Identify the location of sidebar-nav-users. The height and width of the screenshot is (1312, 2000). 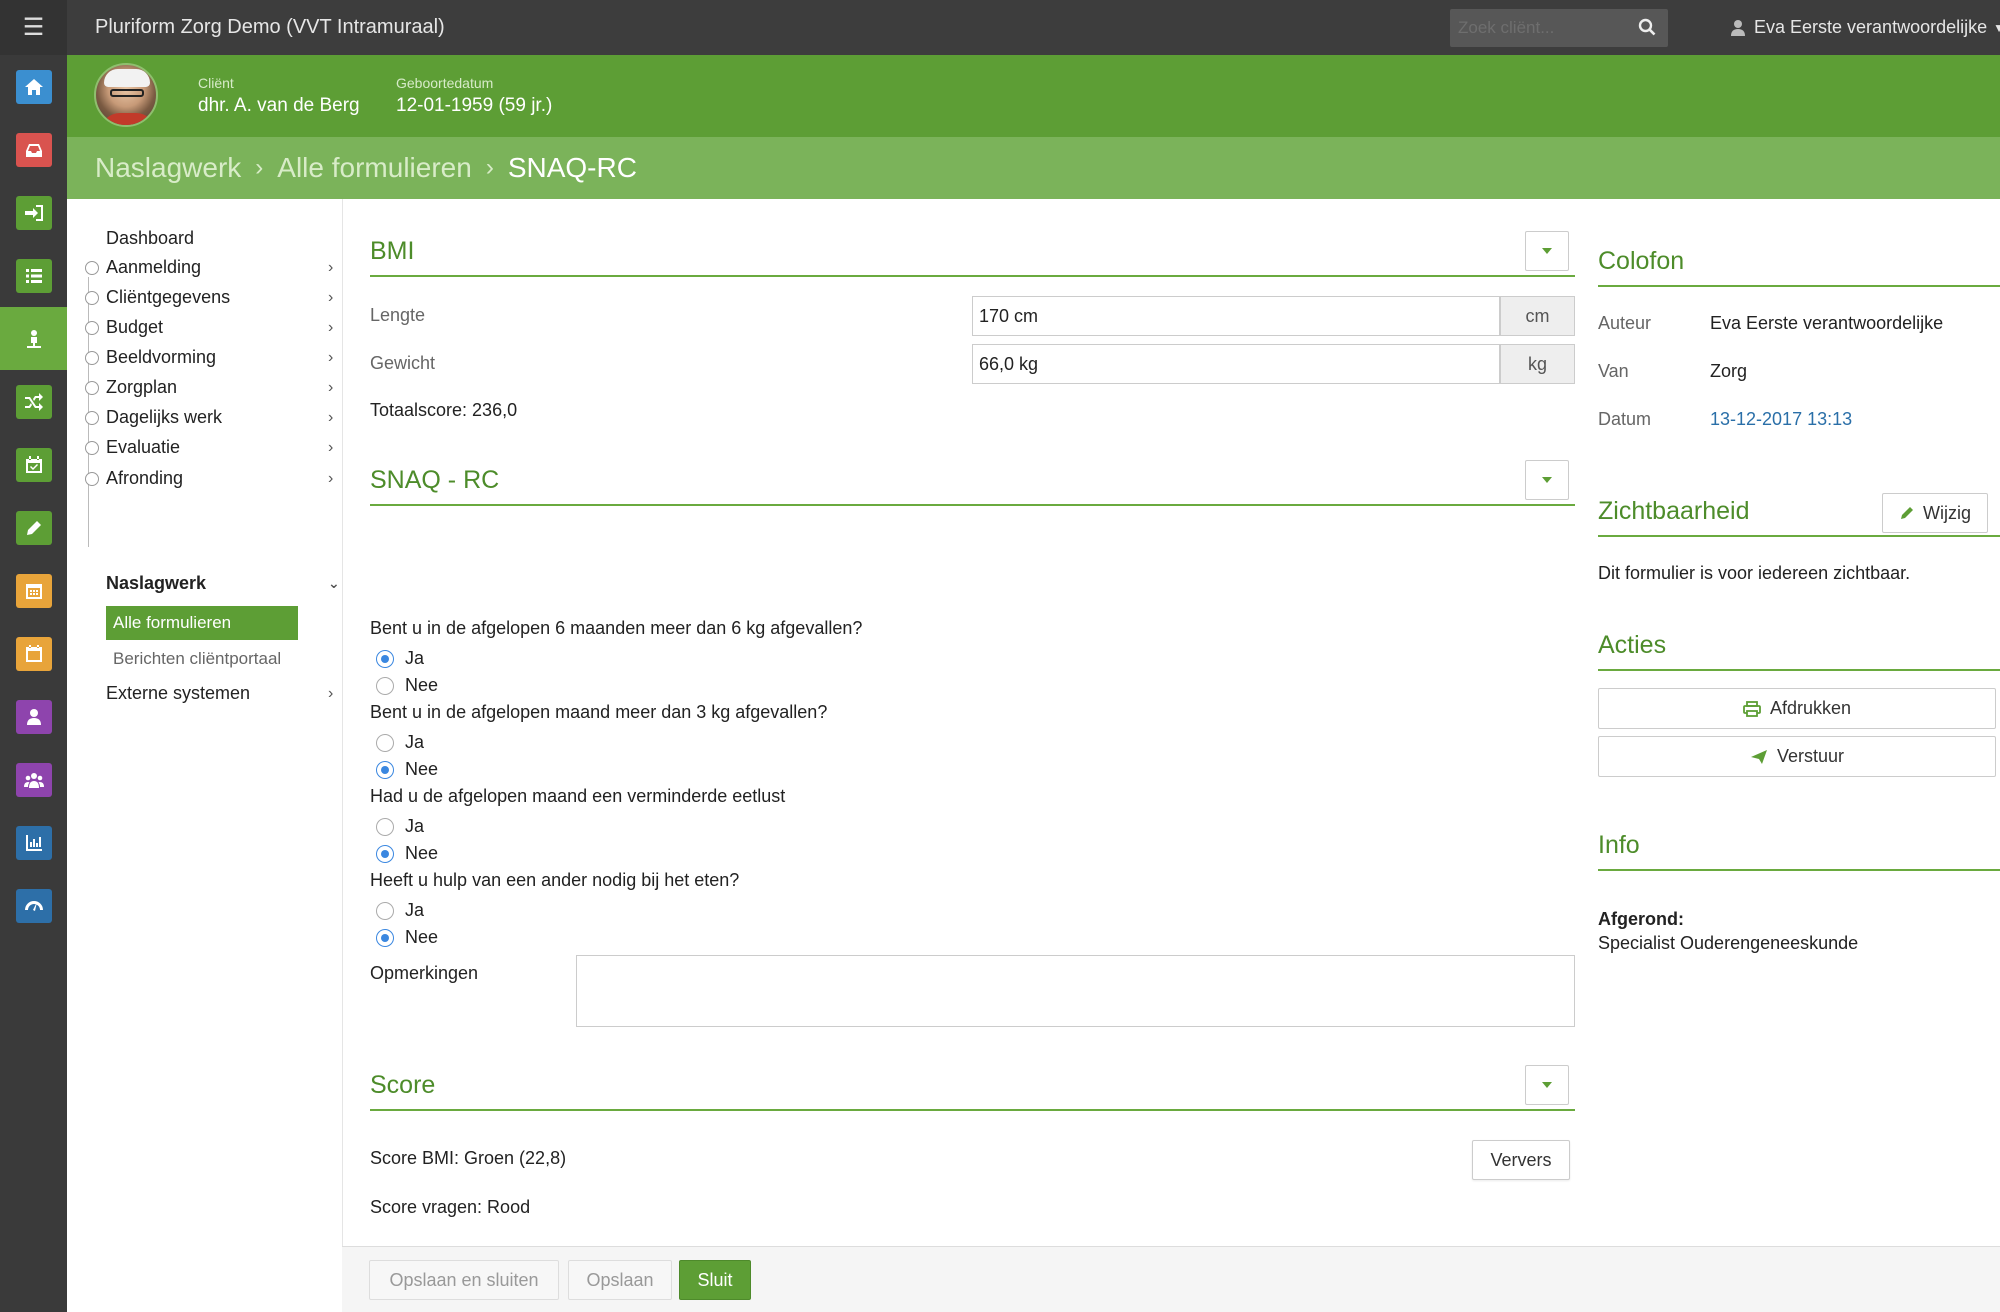
(33, 779).